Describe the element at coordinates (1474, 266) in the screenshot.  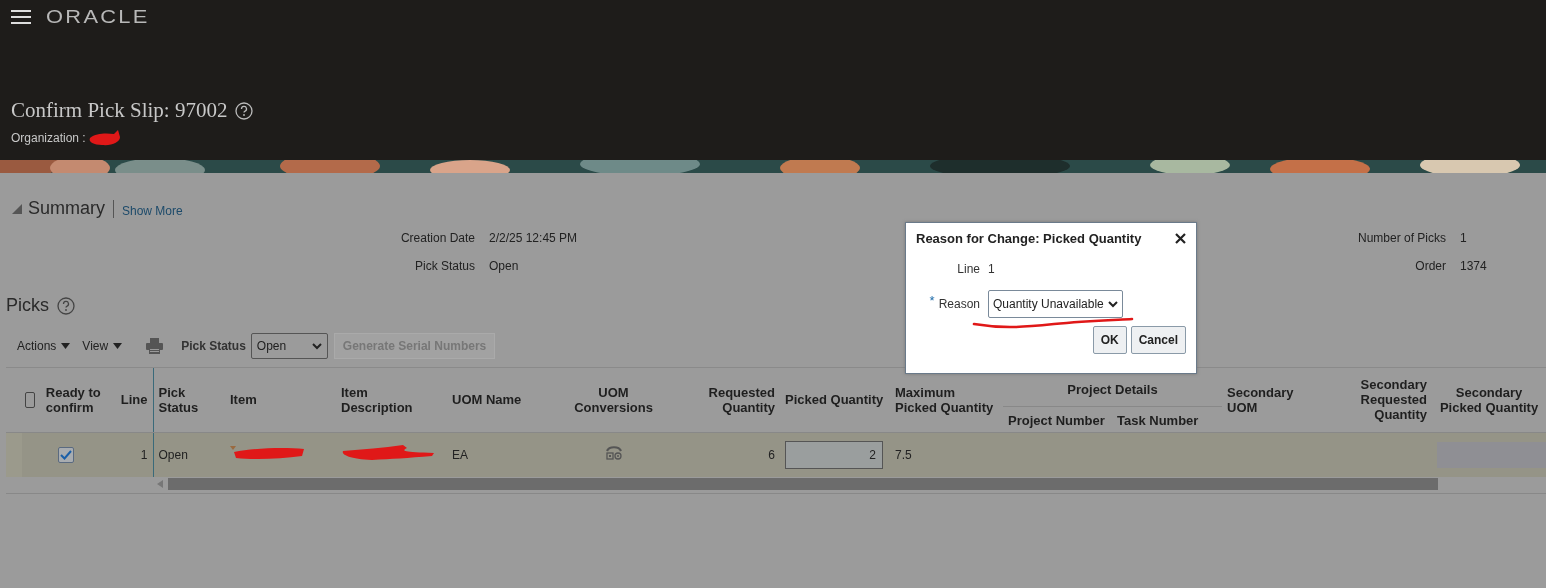
I see `field-value: 1374` at that location.